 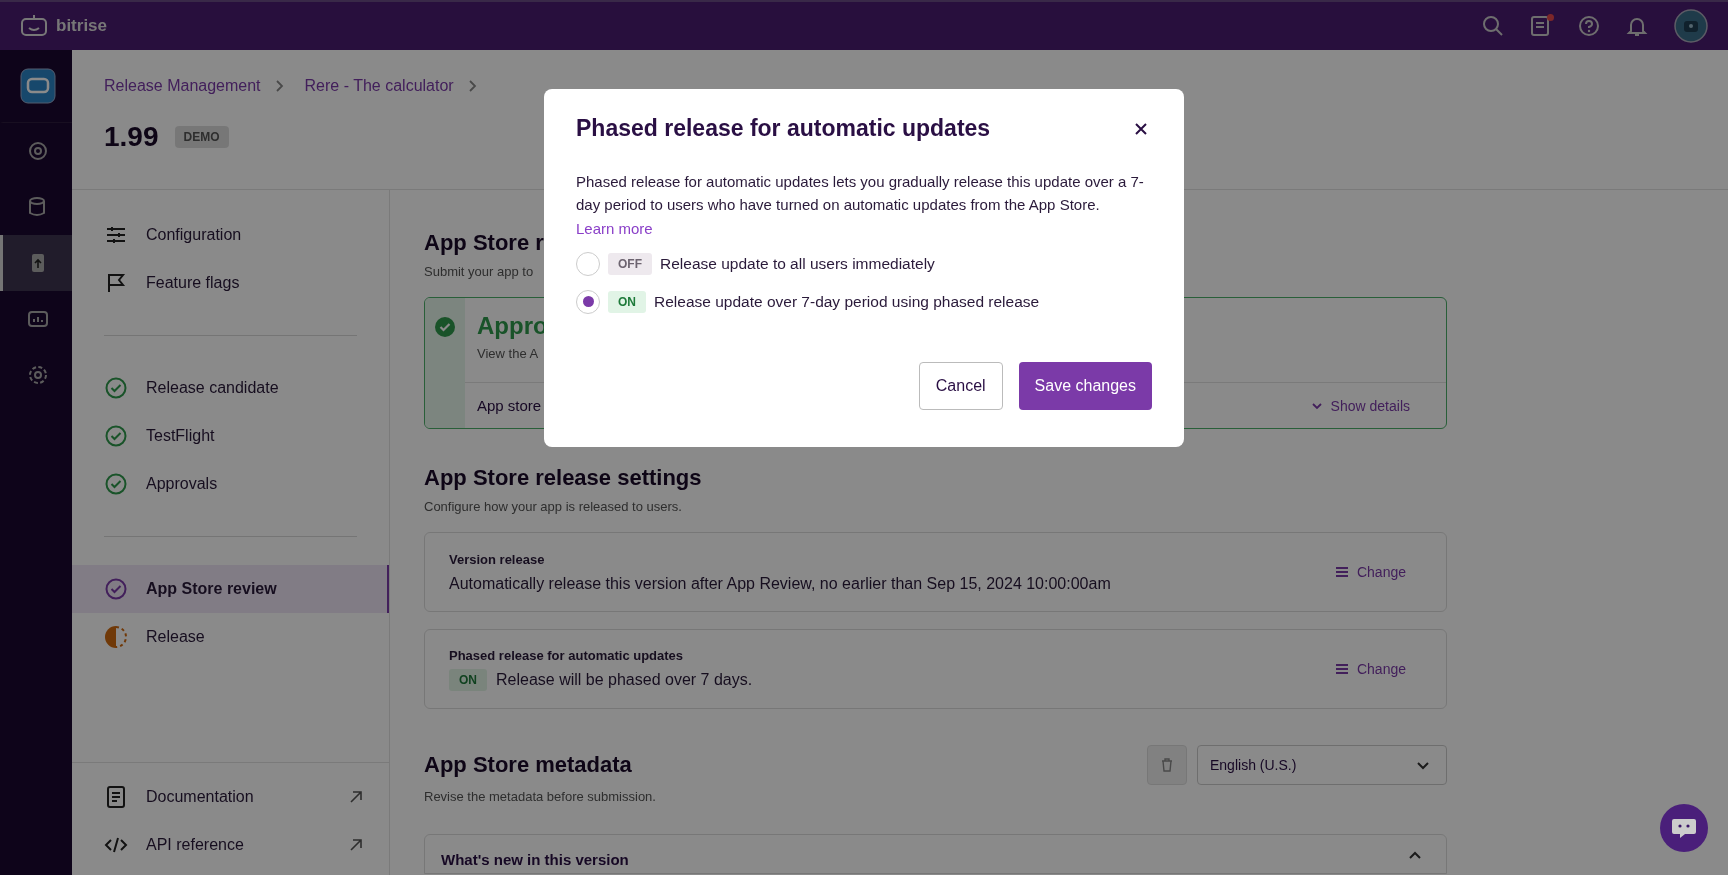 I want to click on sidebar-item: Approvals, so click(x=230, y=484).